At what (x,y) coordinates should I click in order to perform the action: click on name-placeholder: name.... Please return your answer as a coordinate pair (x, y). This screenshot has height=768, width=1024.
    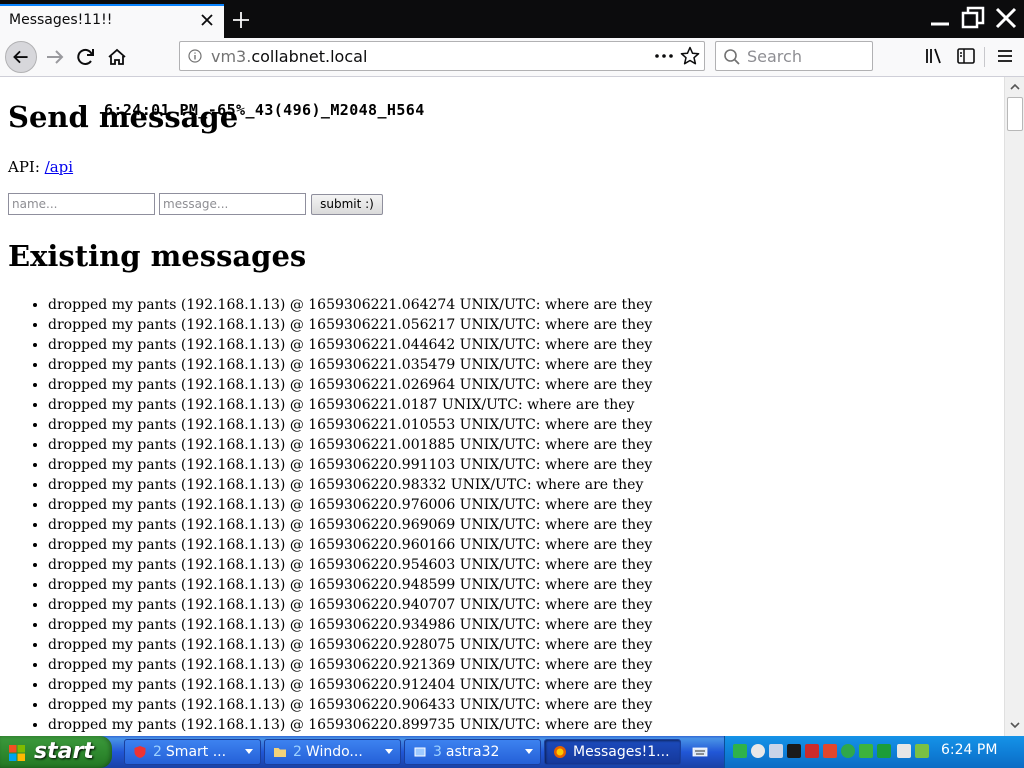
    Looking at the image, I should click on (35, 204).